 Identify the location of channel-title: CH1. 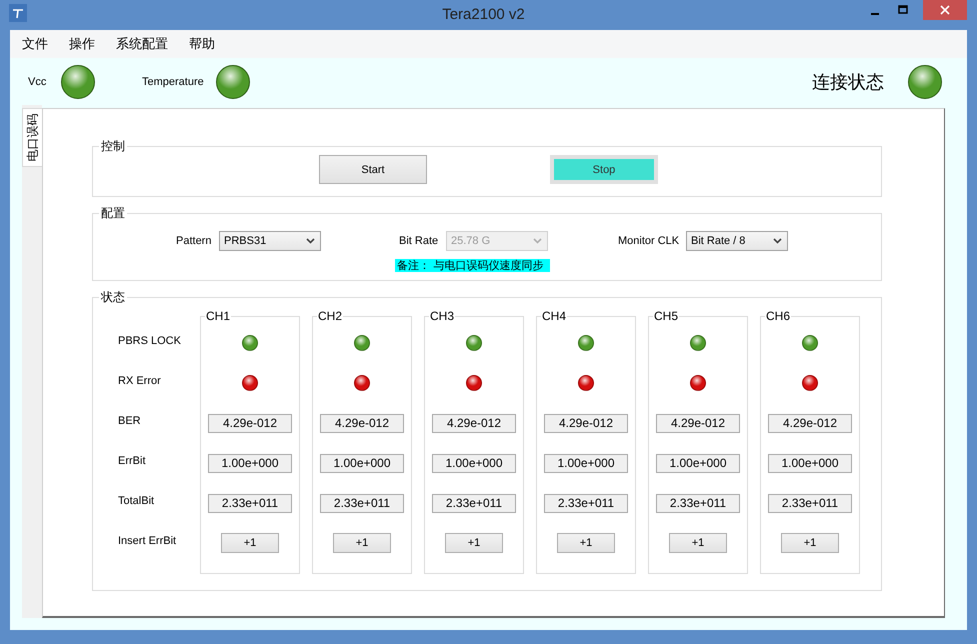
(218, 316).